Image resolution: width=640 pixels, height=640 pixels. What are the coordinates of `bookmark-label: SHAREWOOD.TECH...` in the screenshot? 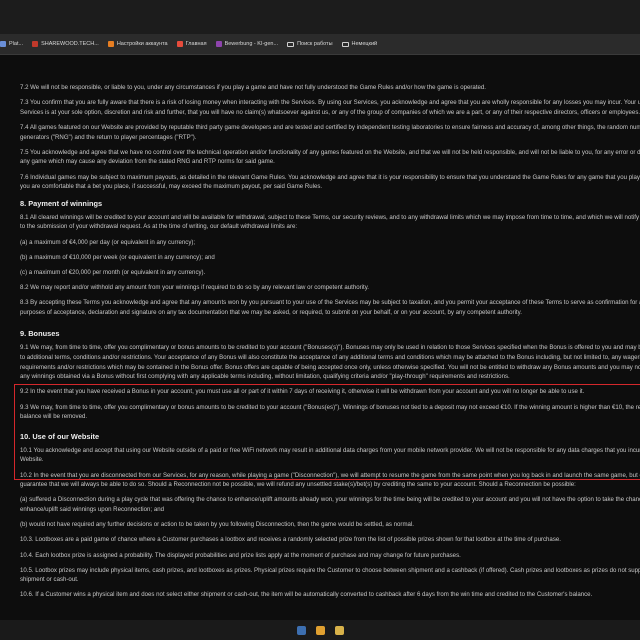 It's located at (70, 44).